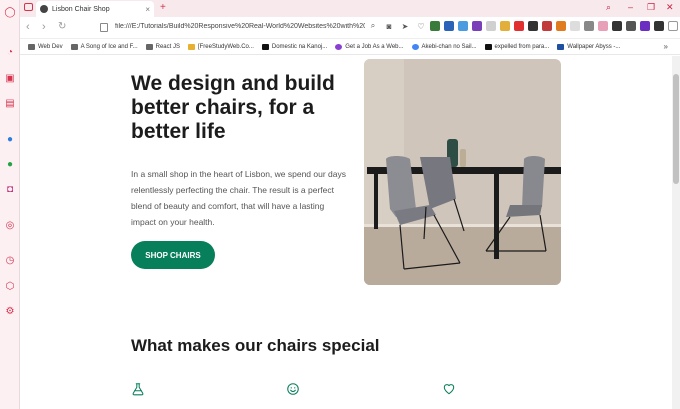  Describe the element at coordinates (10, 103) in the screenshot. I see `twitch-icon: ▤` at that location.